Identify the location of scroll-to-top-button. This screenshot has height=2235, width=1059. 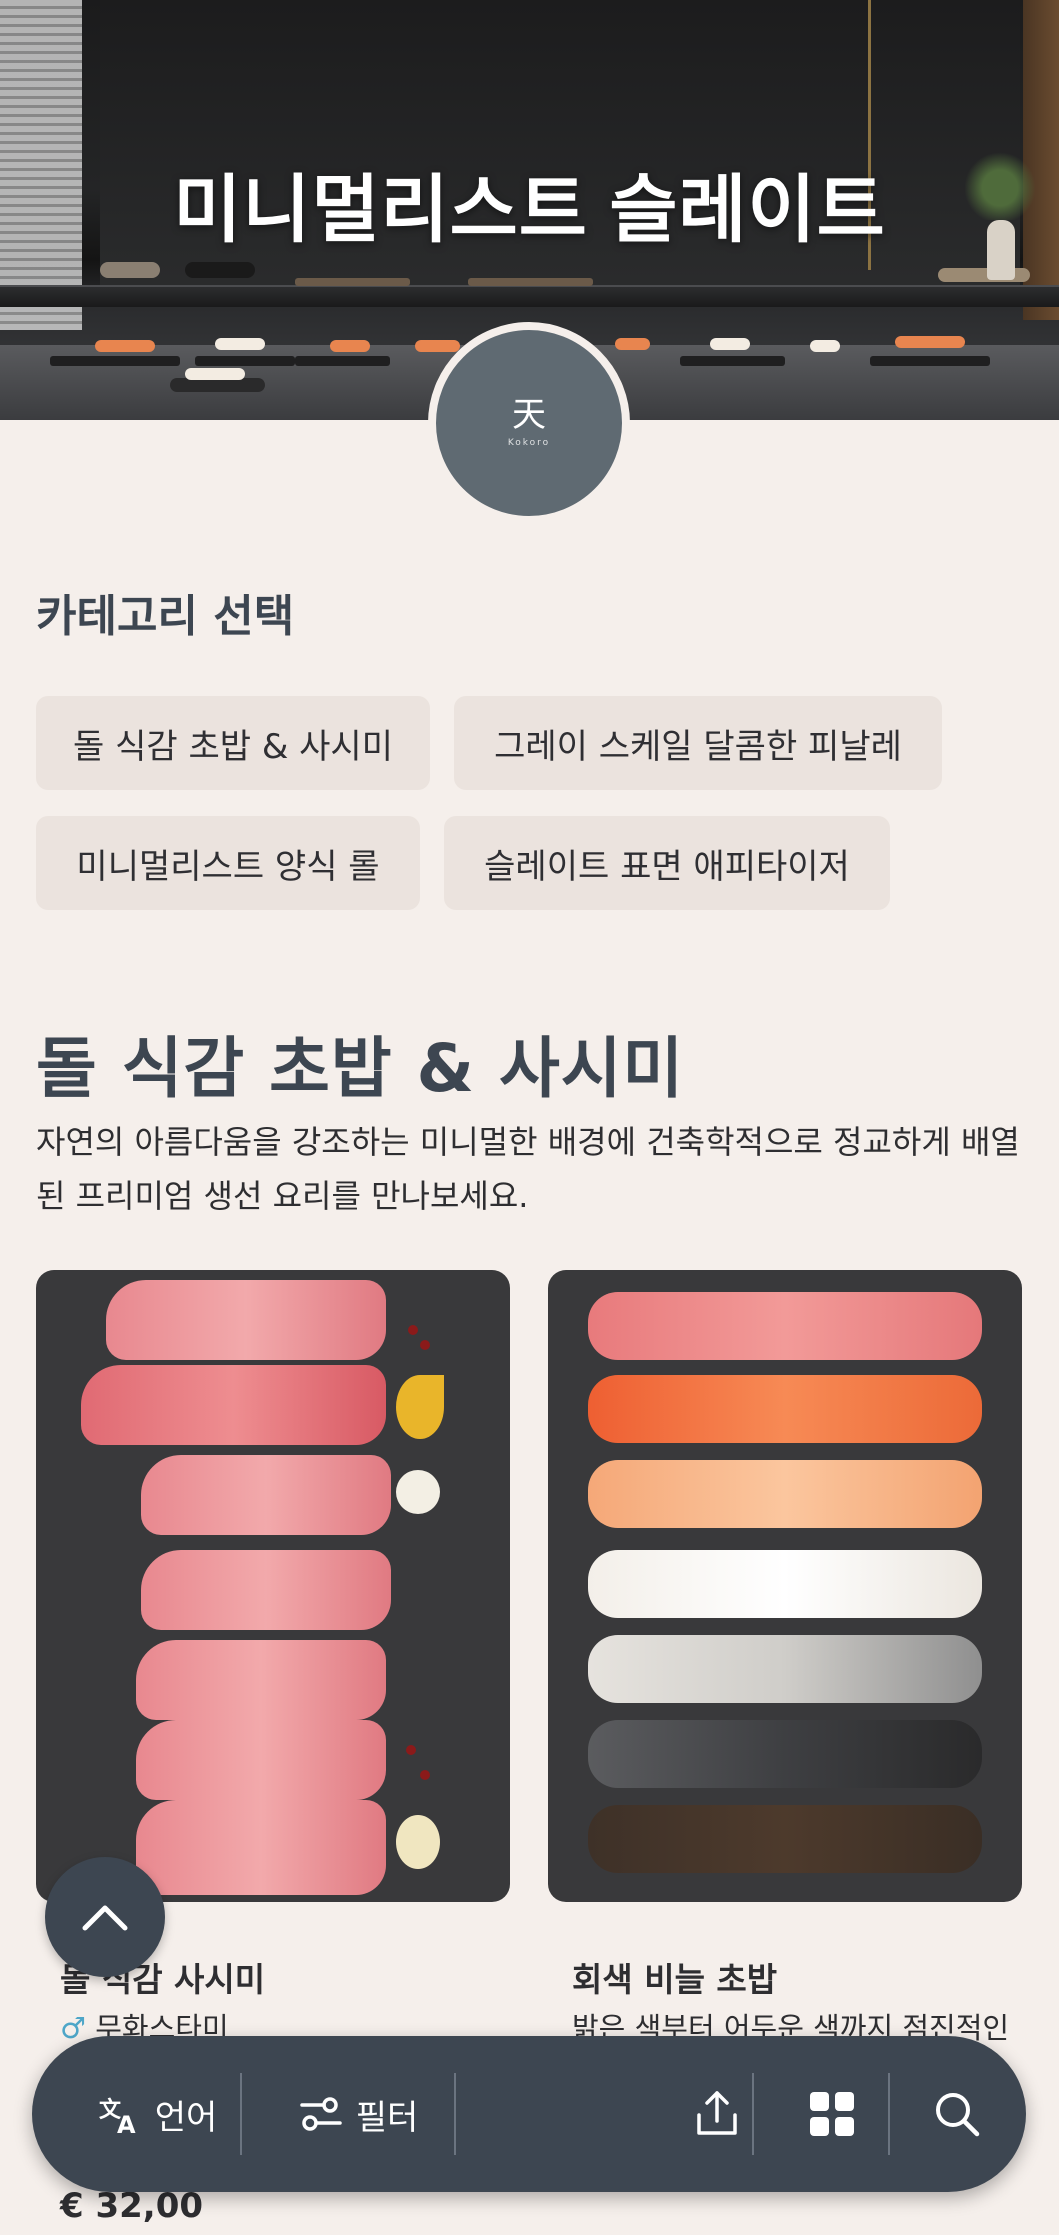
(105, 1917).